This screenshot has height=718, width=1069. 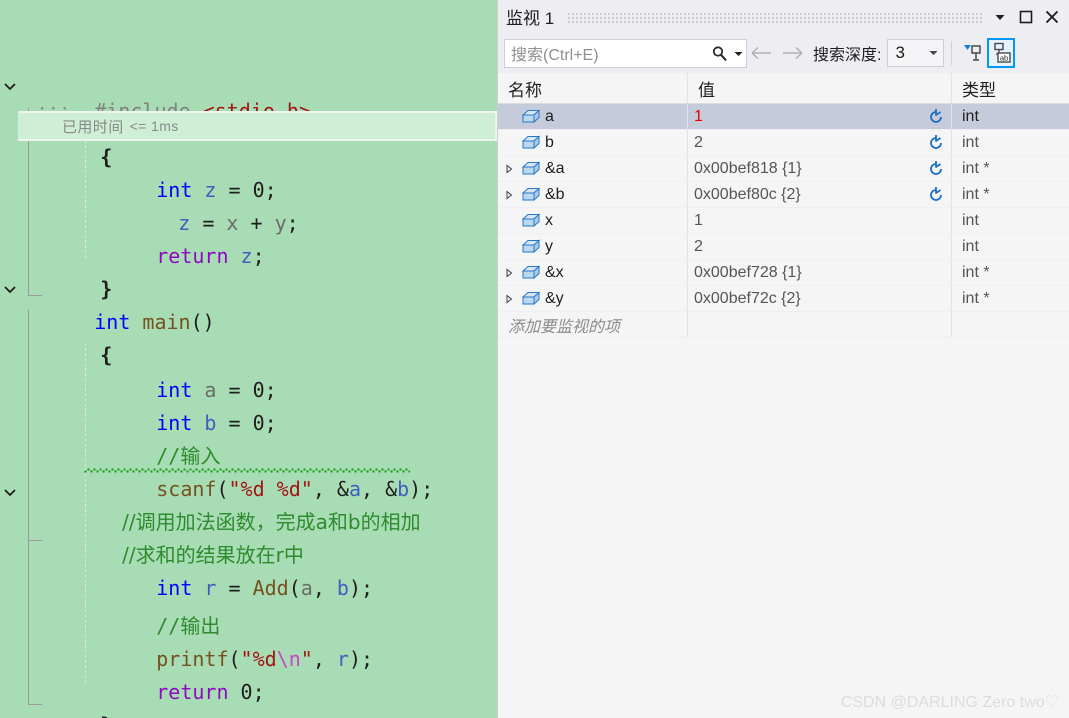 I want to click on collapse-chevron-add, so click(x=10, y=86).